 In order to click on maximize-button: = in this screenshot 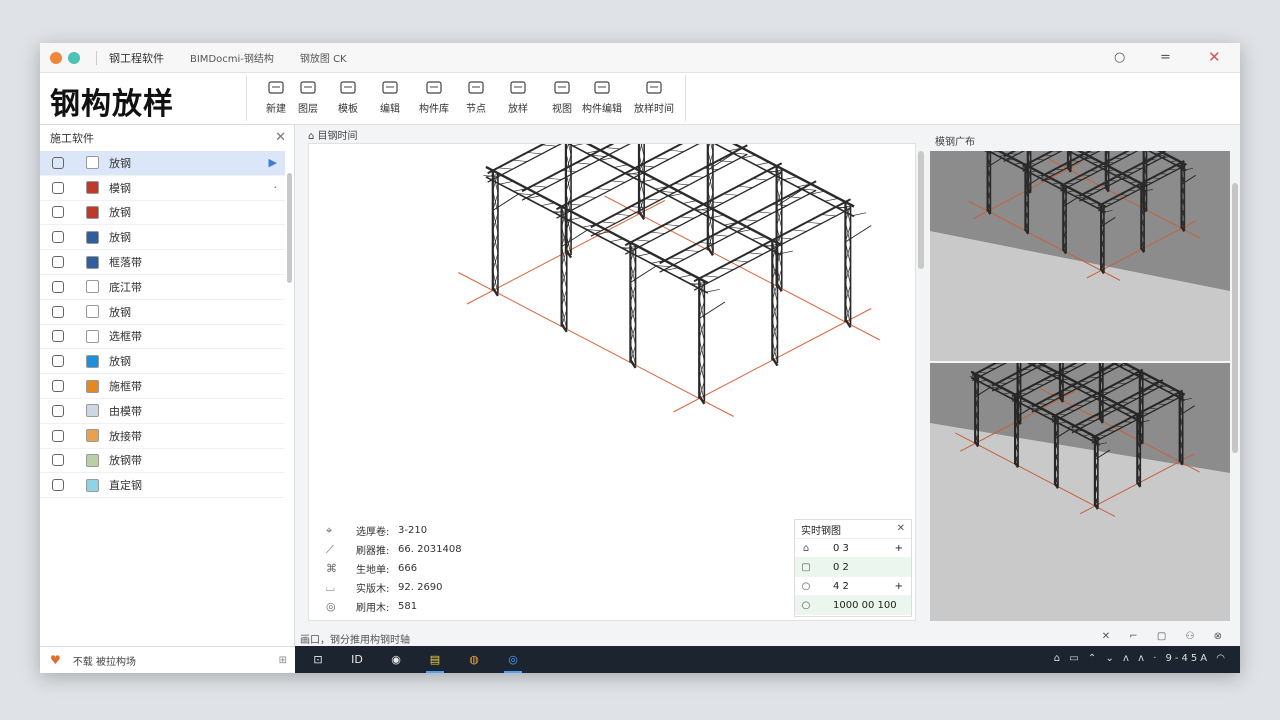, I will do `click(1165, 57)`.